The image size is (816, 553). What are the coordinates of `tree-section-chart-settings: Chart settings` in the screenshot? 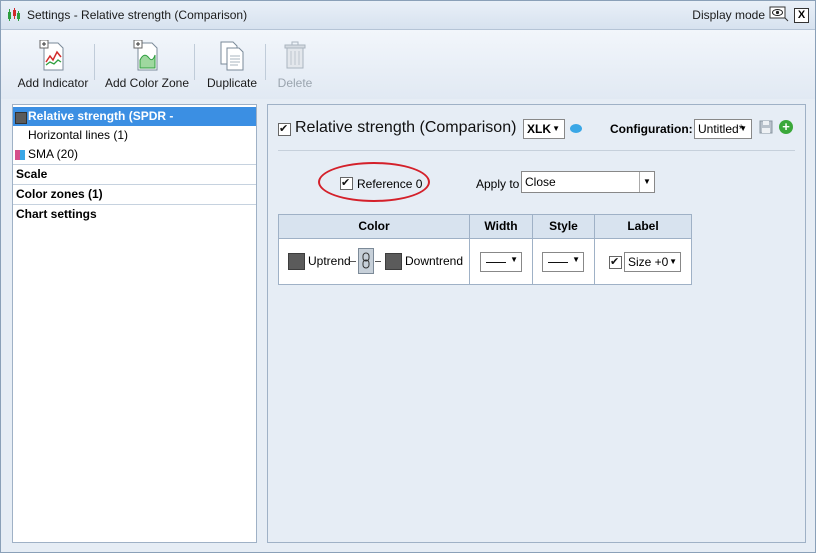 It's located at (134, 214).